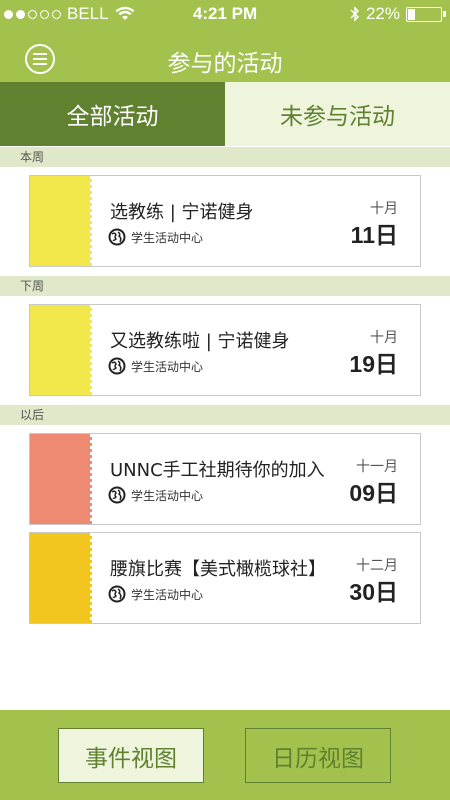  What do you see at coordinates (218, 569) in the screenshot?
I see `event-title: 腰旗比赛【美式橄榄球社】` at bounding box center [218, 569].